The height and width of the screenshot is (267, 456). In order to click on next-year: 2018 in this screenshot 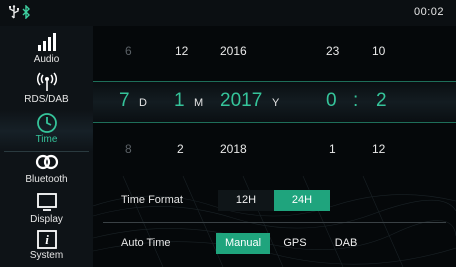, I will do `click(233, 149)`.